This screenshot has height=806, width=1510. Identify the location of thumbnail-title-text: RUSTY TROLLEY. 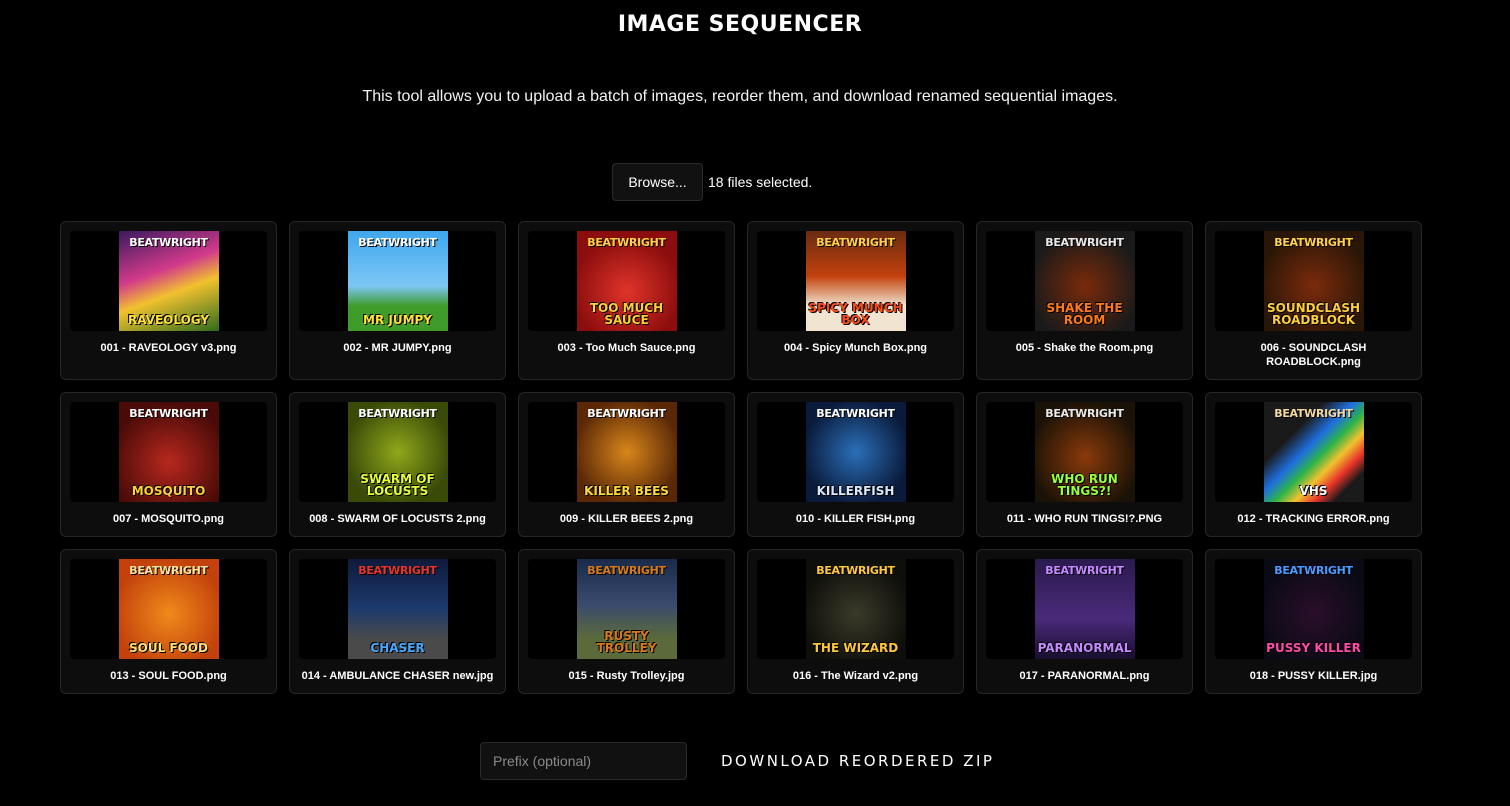
(626, 642).